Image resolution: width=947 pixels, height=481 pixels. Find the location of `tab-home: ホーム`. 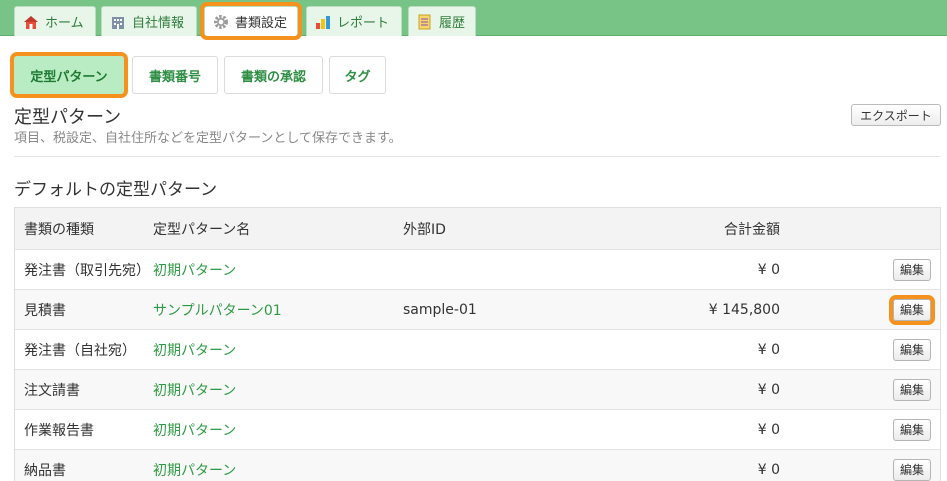

tab-home: ホーム is located at coordinates (55, 21).